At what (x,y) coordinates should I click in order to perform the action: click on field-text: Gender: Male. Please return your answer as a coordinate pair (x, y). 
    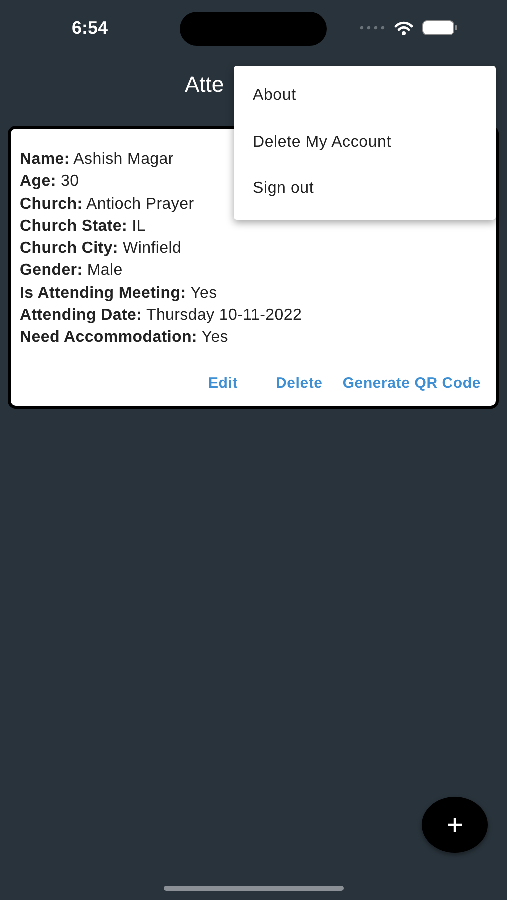
    Looking at the image, I should click on (71, 271).